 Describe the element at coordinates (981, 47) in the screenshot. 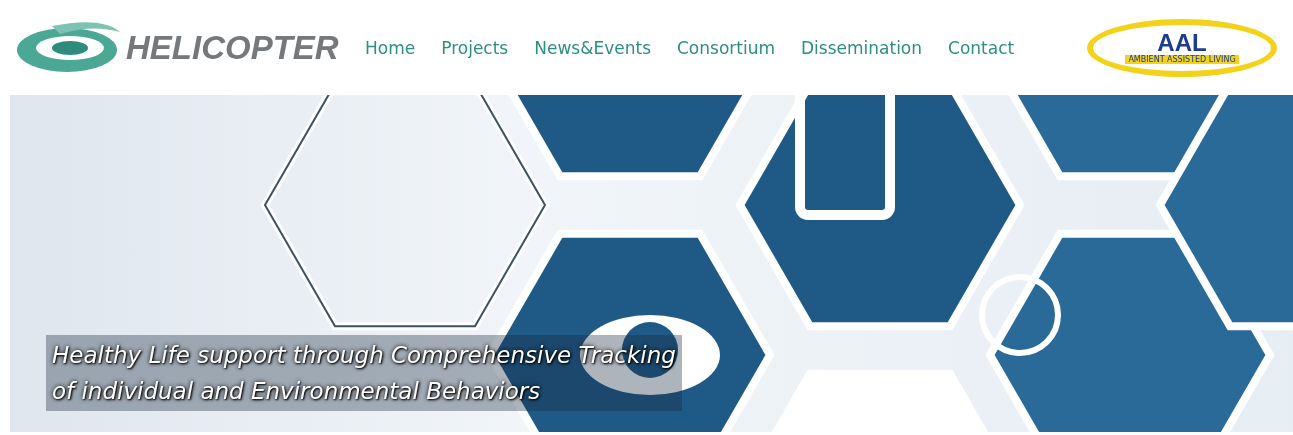

I see `nav-link: Contact` at that location.